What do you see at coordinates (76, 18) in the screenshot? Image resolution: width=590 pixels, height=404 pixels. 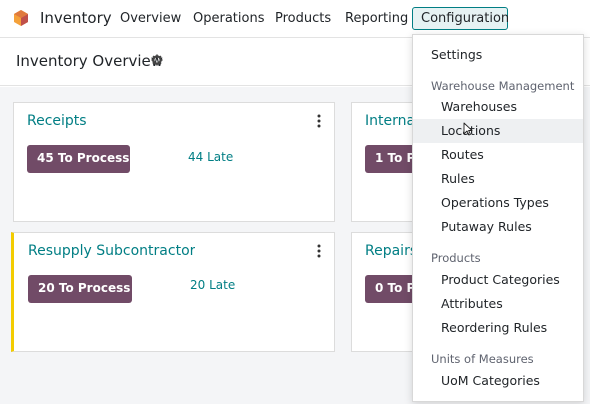 I see `app-name: Inventory` at bounding box center [76, 18].